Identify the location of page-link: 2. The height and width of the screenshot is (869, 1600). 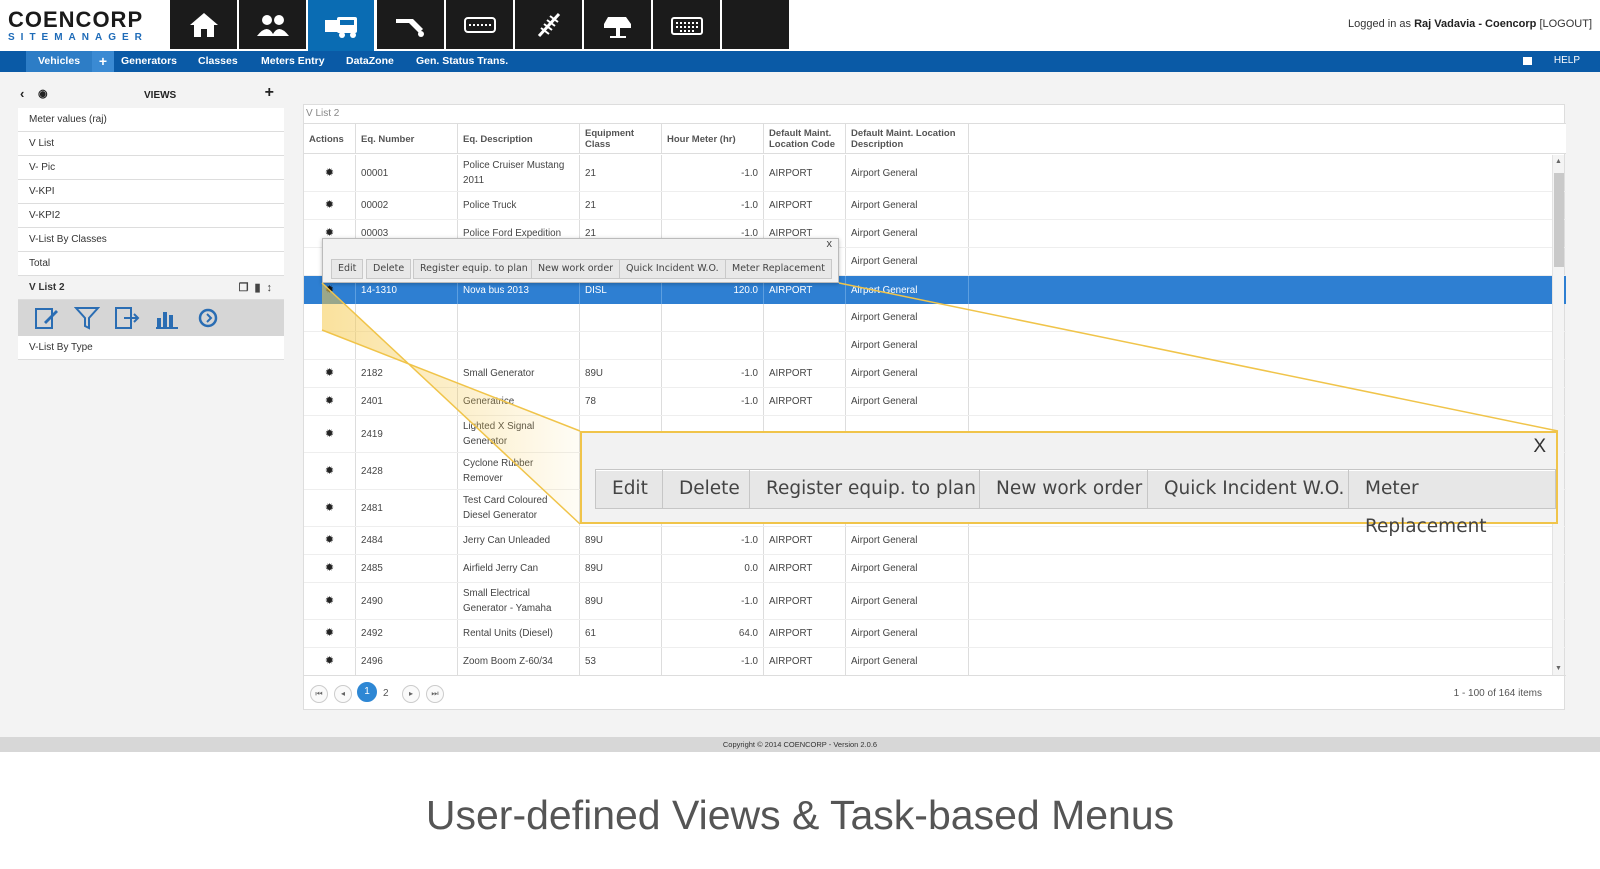
(386, 693).